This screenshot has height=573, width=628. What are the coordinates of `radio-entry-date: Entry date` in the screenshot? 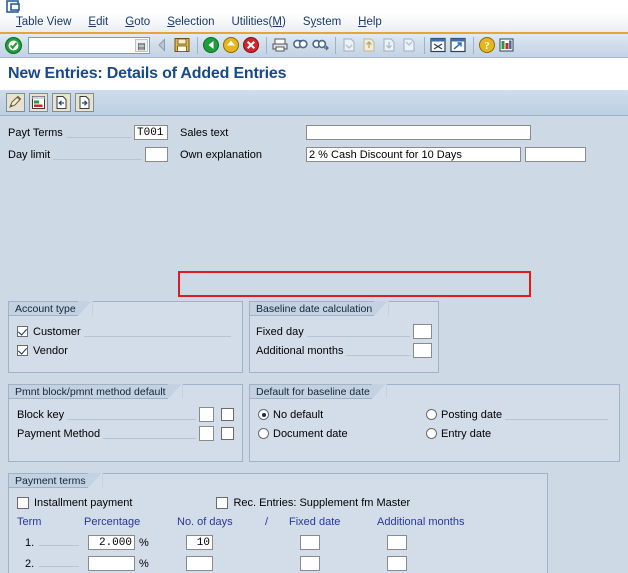 It's located at (518, 433).